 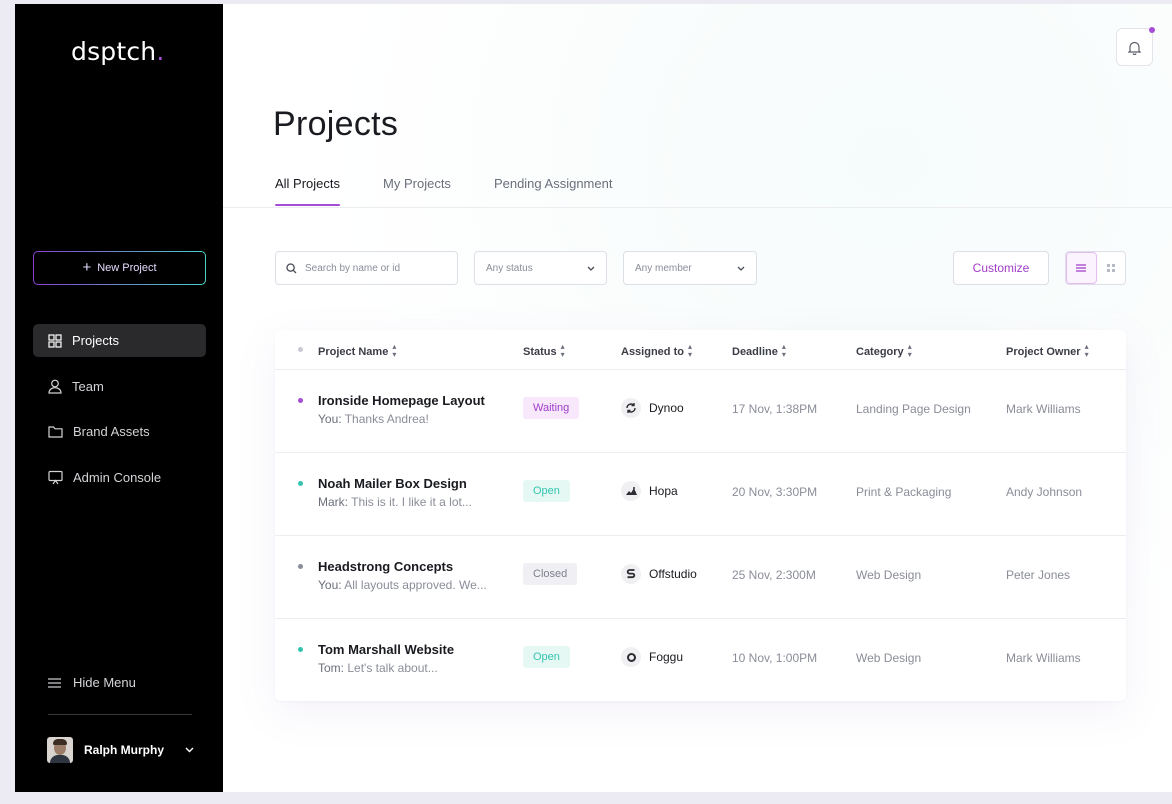 I want to click on hide-menu-label: Hide Menu, so click(x=104, y=682).